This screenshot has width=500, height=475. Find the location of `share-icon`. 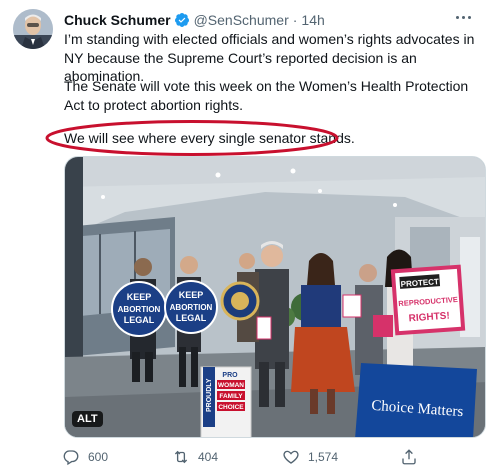

share-icon is located at coordinates (409, 457).